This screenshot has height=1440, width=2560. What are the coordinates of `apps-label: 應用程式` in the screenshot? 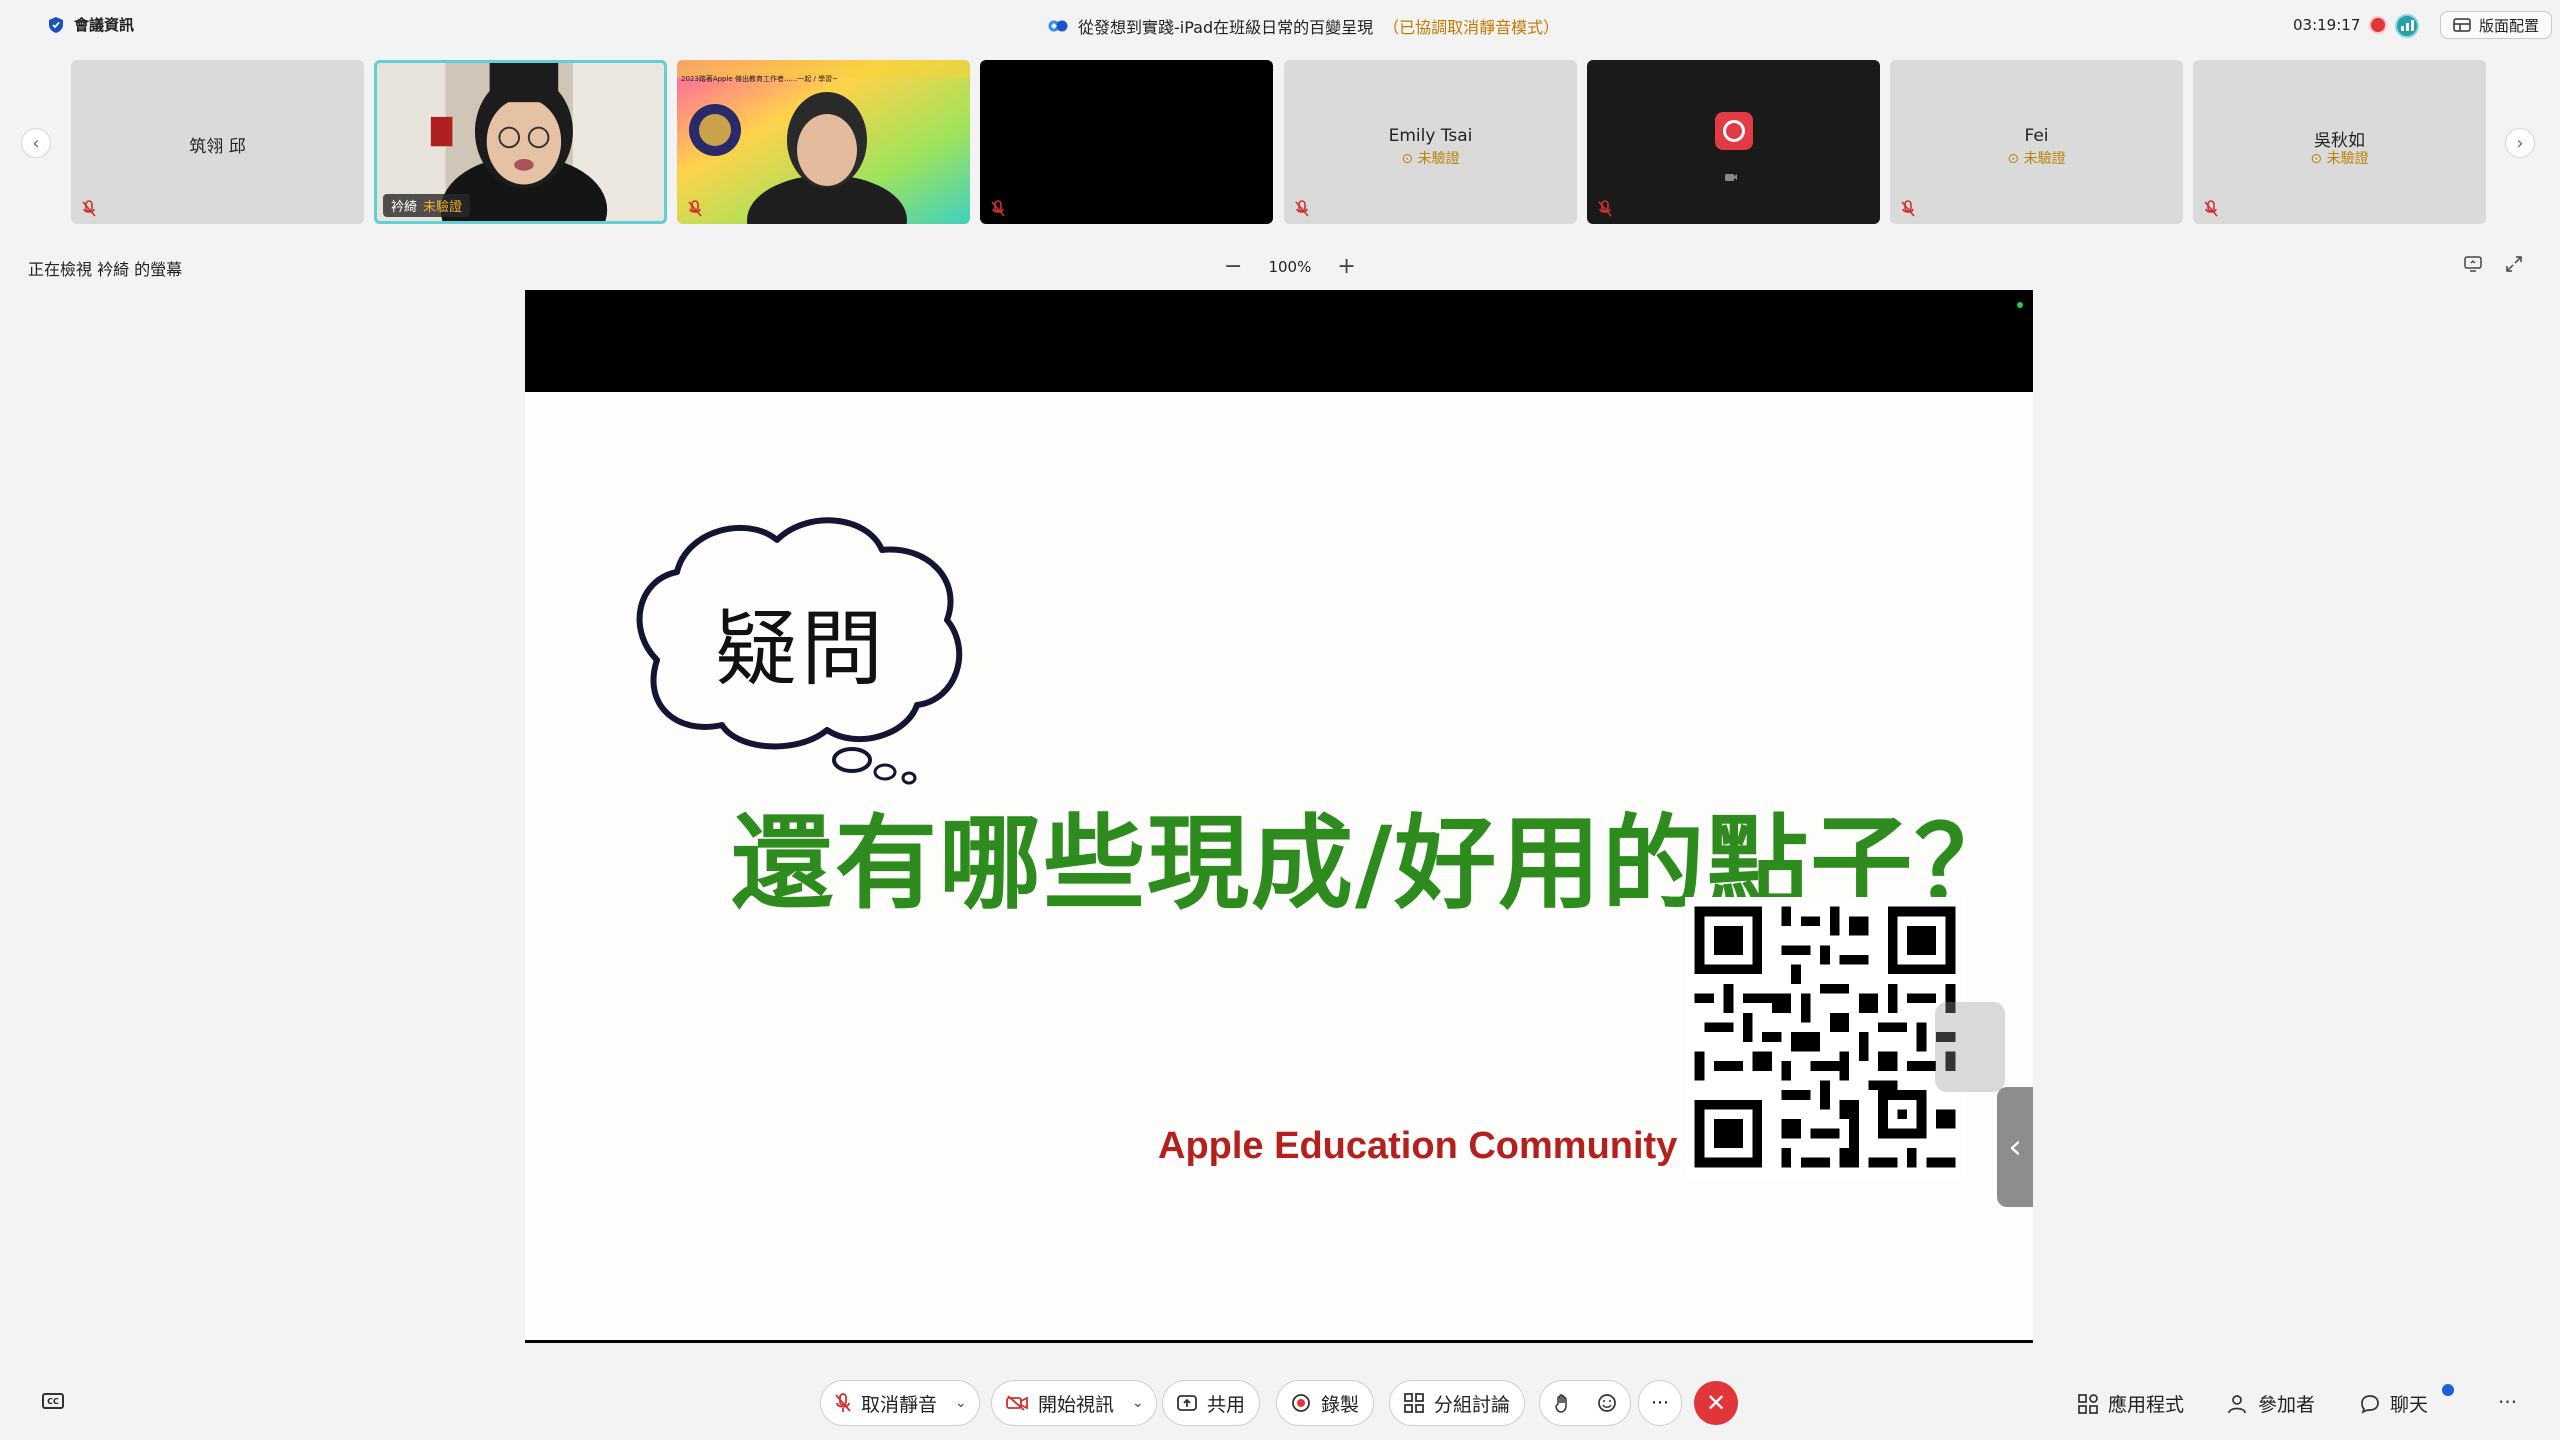 It's located at (2146, 1405).